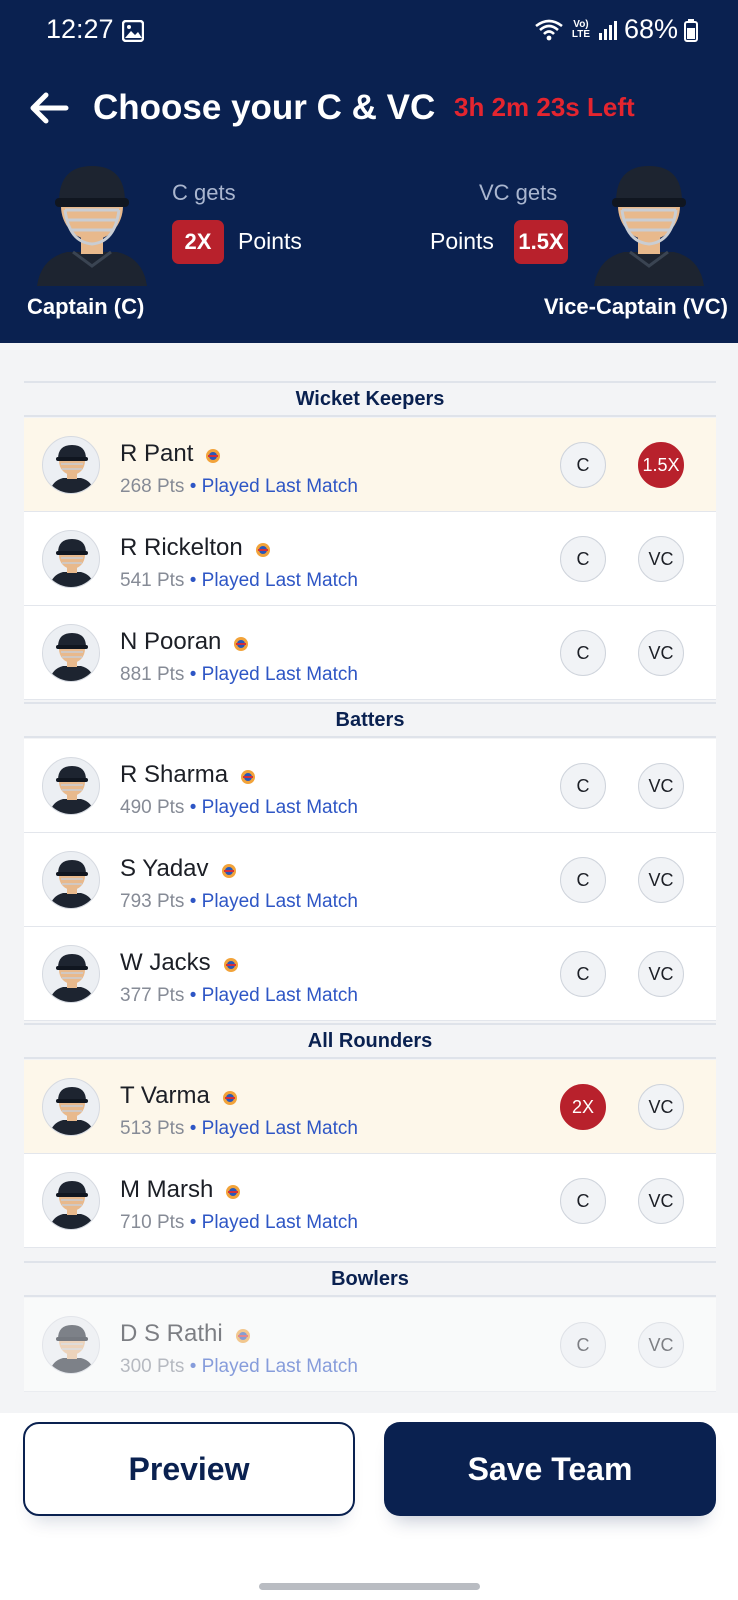  I want to click on vice-captain-multiplier-badge: 1.5X, so click(541, 242).